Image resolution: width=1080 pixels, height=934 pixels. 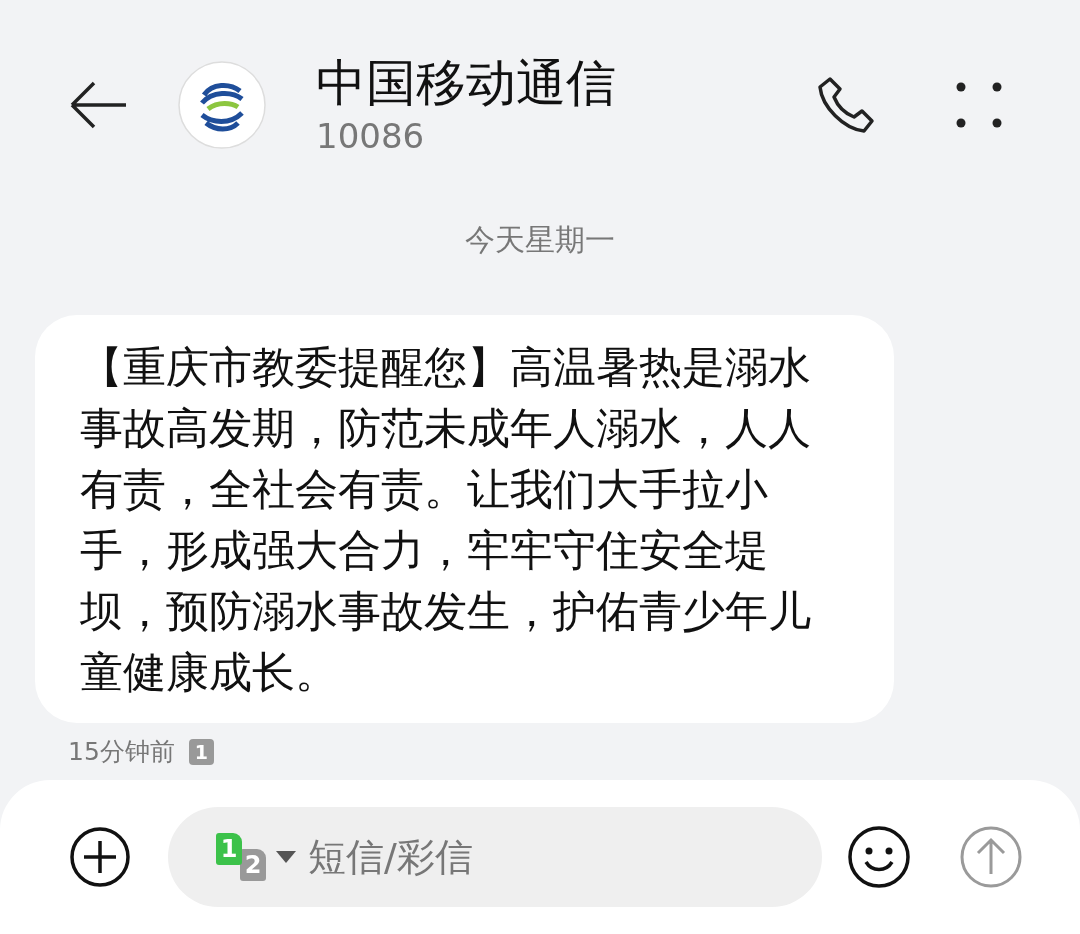 What do you see at coordinates (121, 752) in the screenshot?
I see `message-time: 15分钟前` at bounding box center [121, 752].